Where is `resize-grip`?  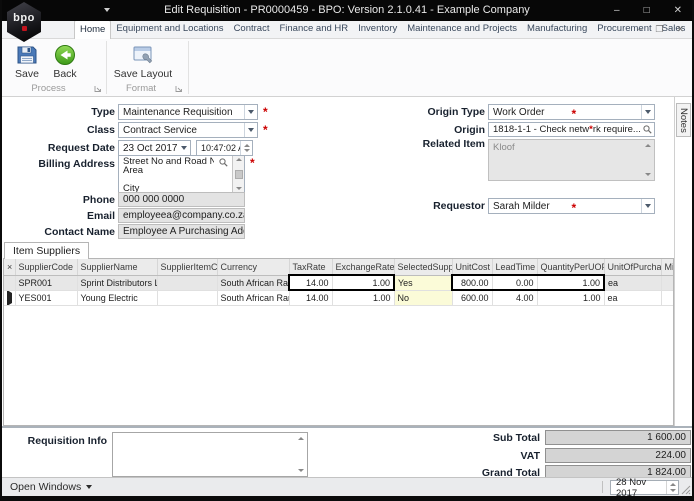 resize-grip is located at coordinates (685, 489).